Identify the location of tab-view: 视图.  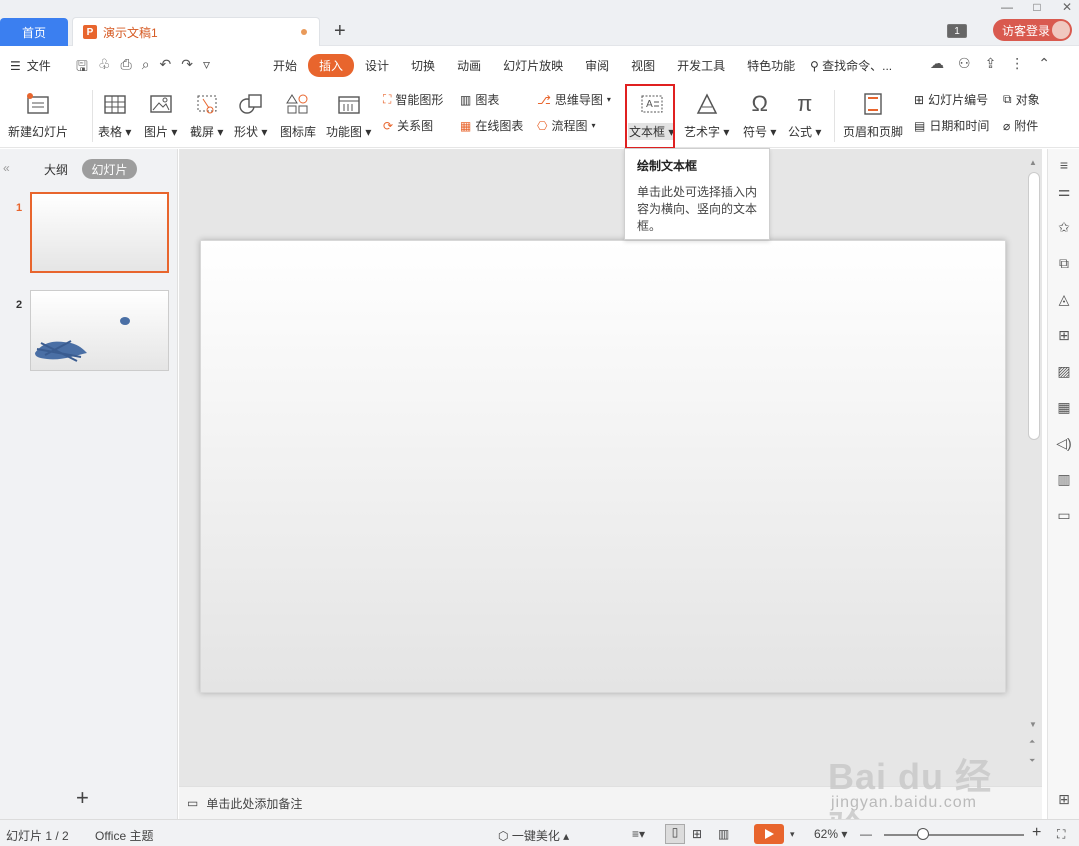
(643, 65).